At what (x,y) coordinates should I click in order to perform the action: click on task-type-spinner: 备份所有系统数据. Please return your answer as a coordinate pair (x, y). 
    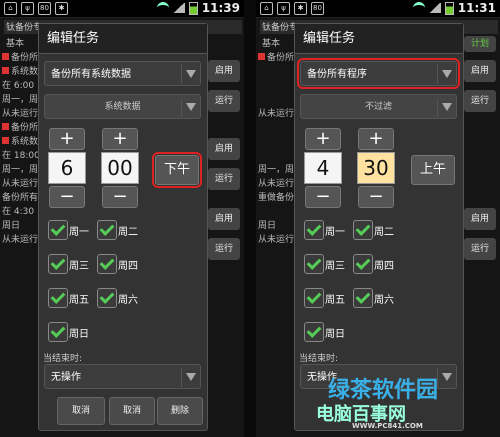
    Looking at the image, I should click on (122, 73).